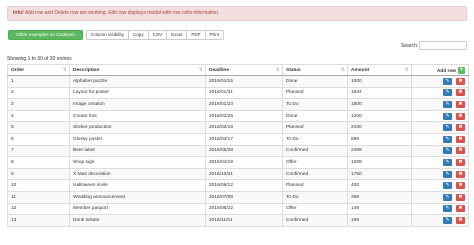 The height and width of the screenshot is (245, 474). What do you see at coordinates (244, 151) in the screenshot?
I see `cell-deadline: 2016/05/28` at bounding box center [244, 151].